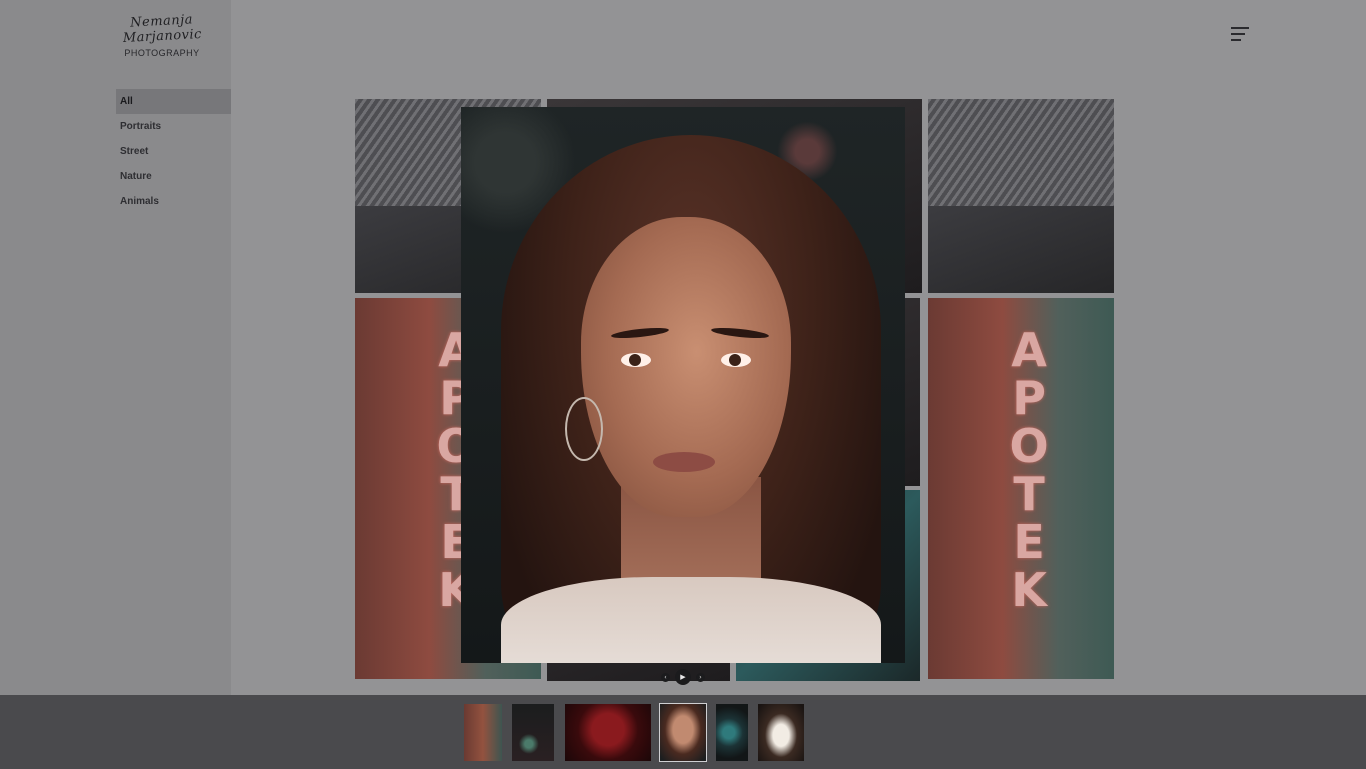  What do you see at coordinates (608, 732) in the screenshot?
I see `thumbnail-rose` at bounding box center [608, 732].